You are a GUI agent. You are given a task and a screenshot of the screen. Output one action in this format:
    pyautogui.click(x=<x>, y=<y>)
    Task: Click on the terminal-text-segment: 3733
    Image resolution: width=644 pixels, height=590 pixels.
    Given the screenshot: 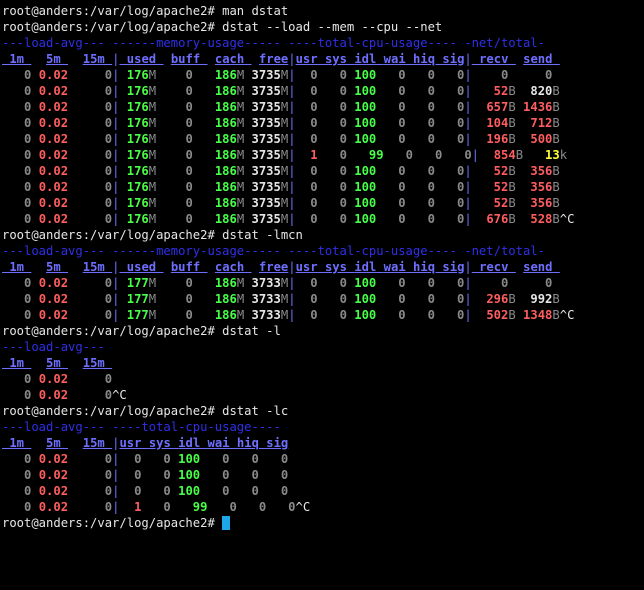 What is the action you would take?
    pyautogui.click(x=262, y=283)
    